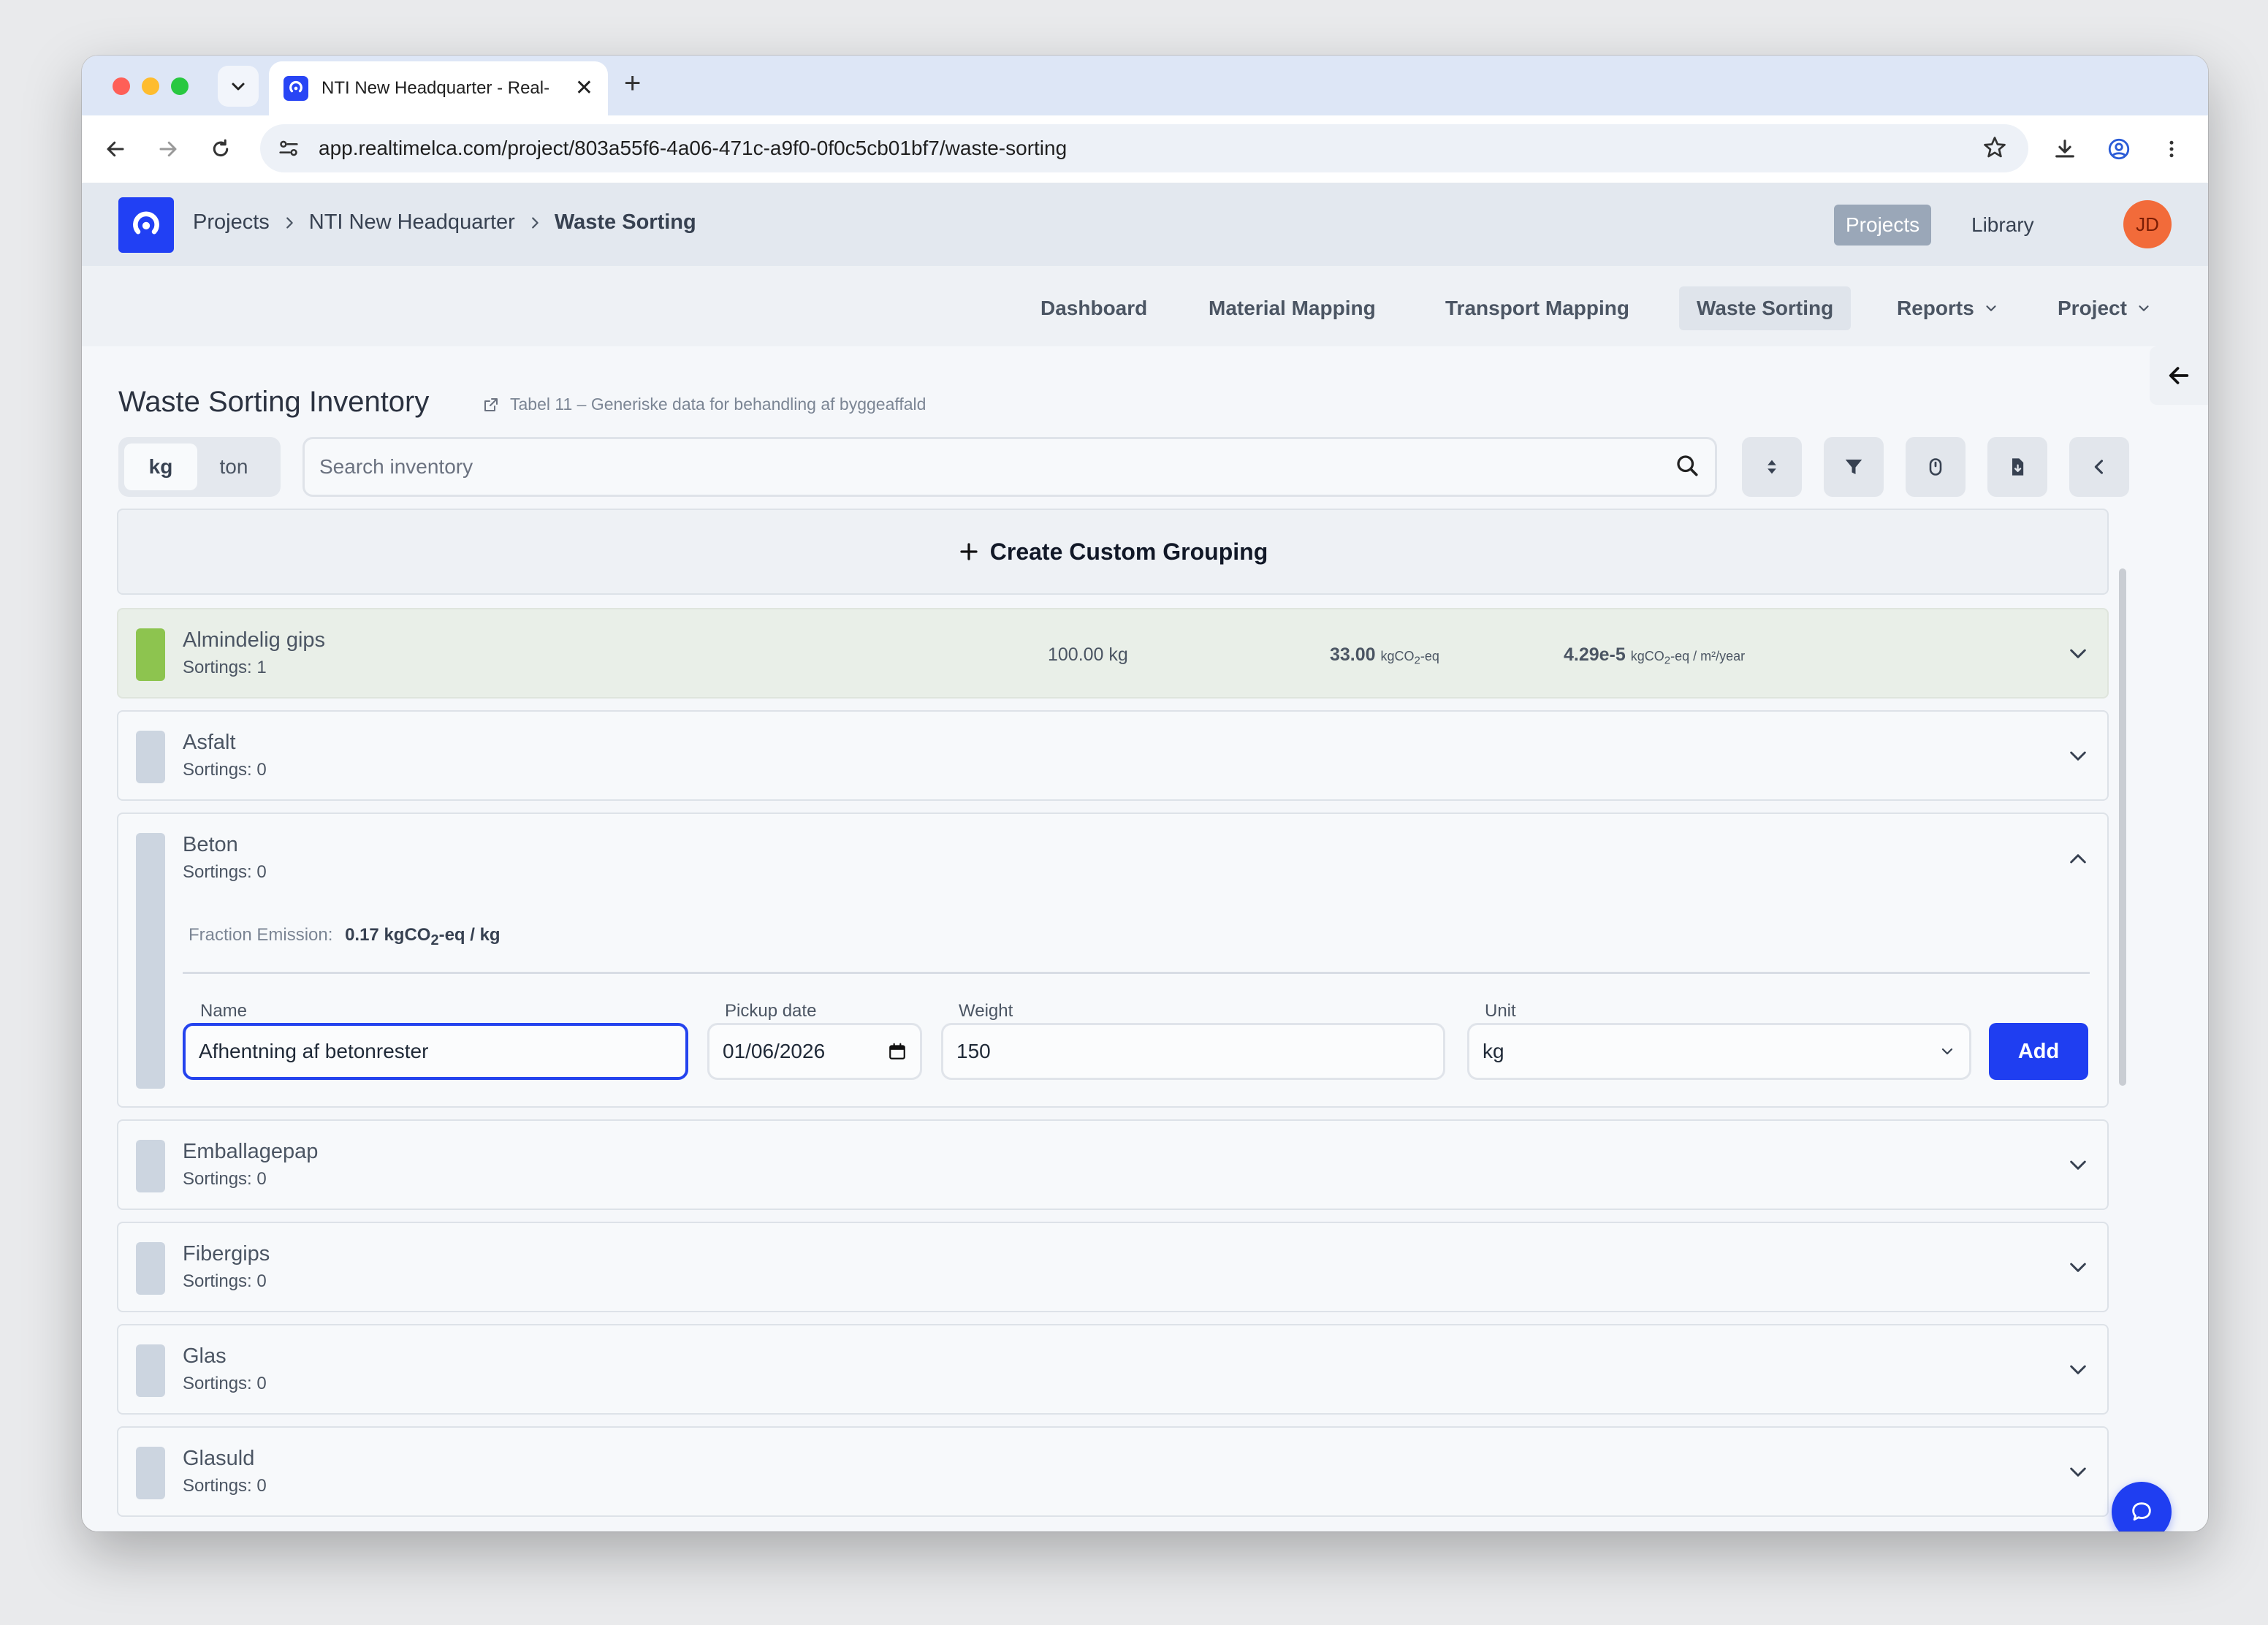  I want to click on nav-waste-sorting: Waste Sorting, so click(1765, 308).